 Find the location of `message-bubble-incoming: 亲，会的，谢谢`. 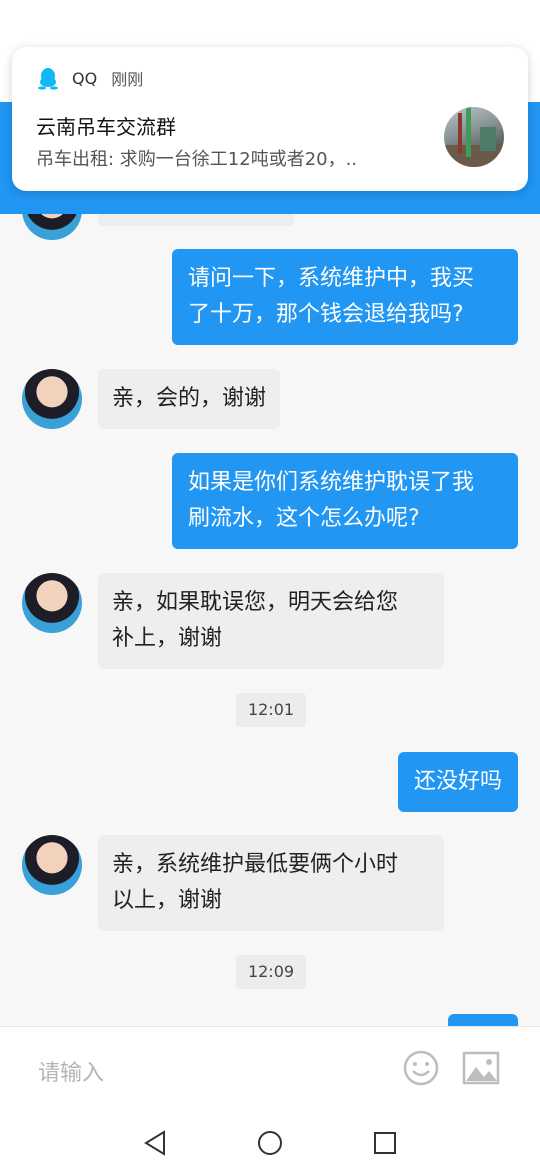

message-bubble-incoming: 亲，会的，谢谢 is located at coordinates (189, 399).